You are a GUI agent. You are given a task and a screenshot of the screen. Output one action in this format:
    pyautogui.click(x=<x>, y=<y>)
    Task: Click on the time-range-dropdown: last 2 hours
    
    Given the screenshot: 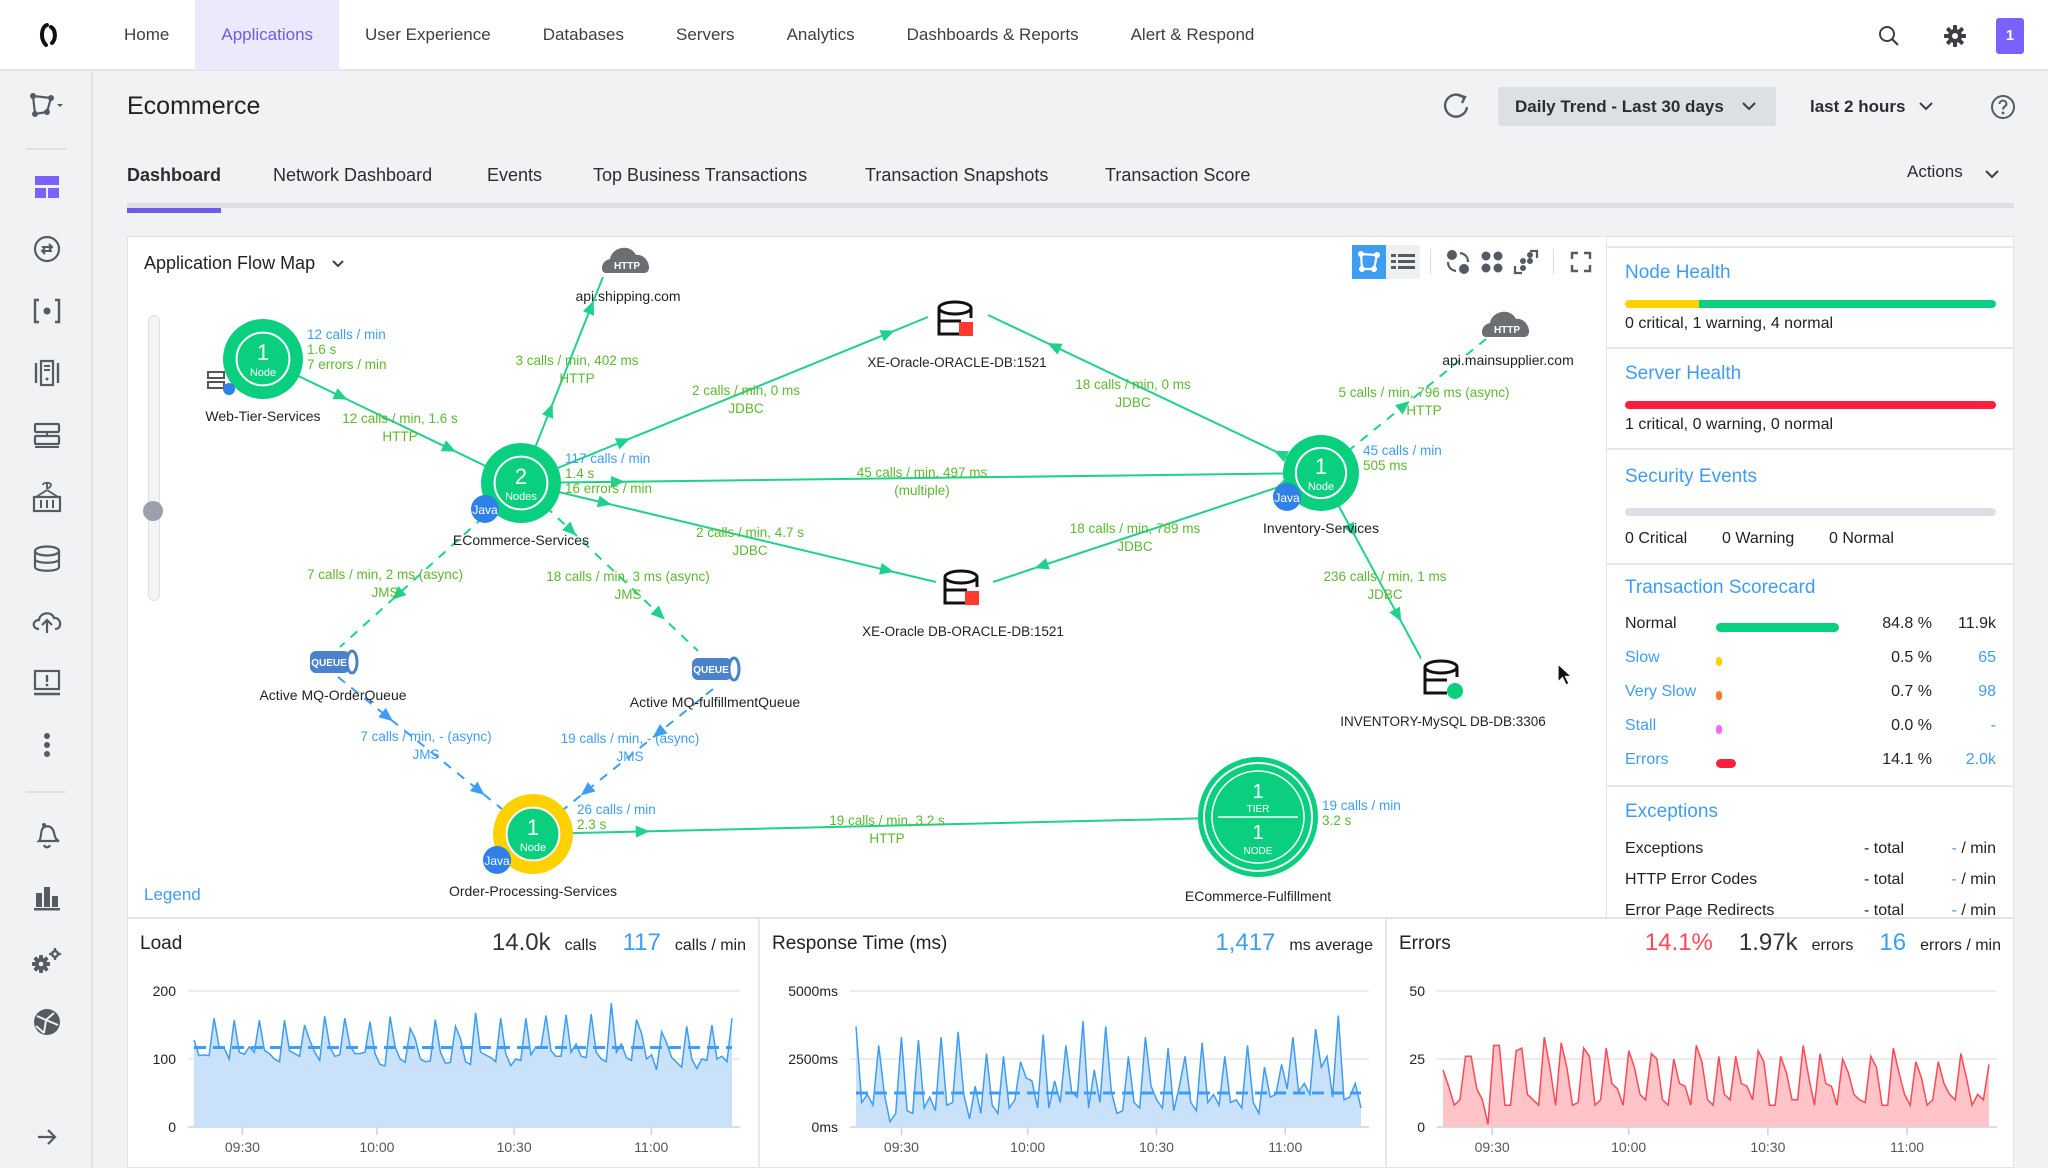 What is the action you would take?
    pyautogui.click(x=1870, y=106)
    